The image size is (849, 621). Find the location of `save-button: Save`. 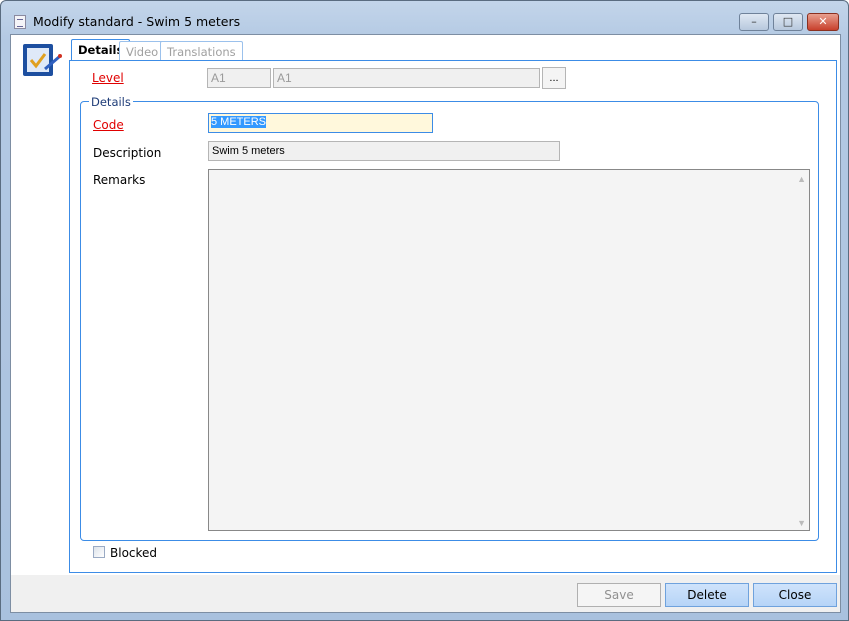

save-button: Save is located at coordinates (619, 595).